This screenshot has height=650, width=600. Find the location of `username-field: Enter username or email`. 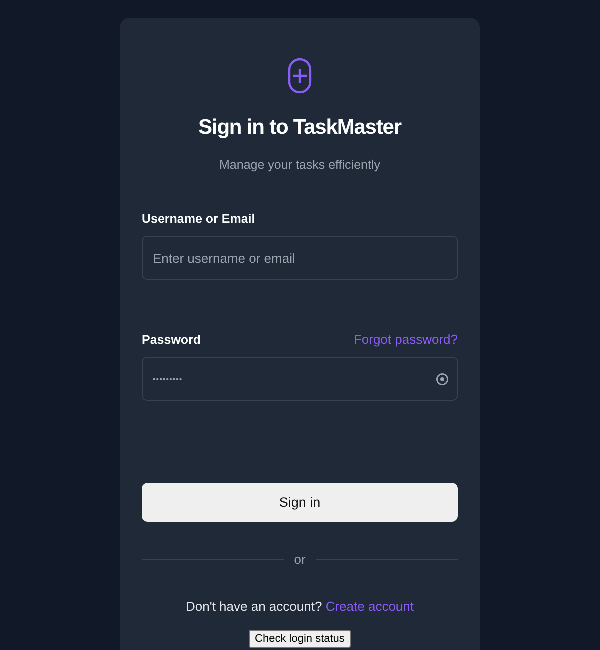

username-field: Enter username or email is located at coordinates (300, 258).